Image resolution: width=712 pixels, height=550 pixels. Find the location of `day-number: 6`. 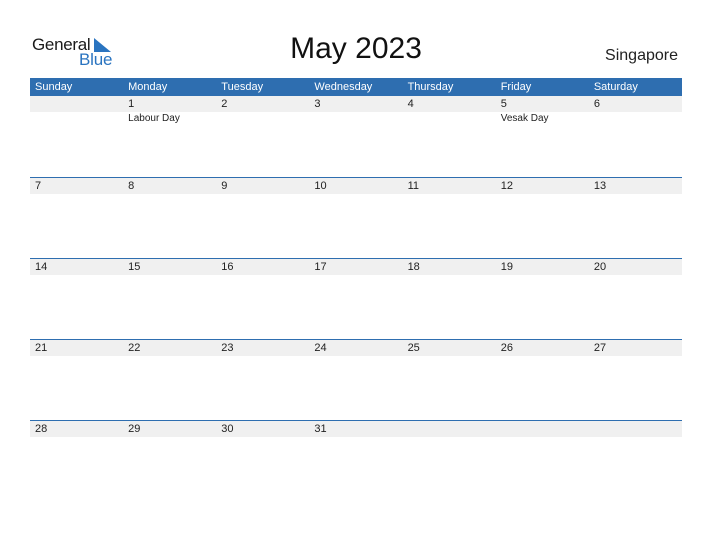

day-number: 6 is located at coordinates (596, 104).